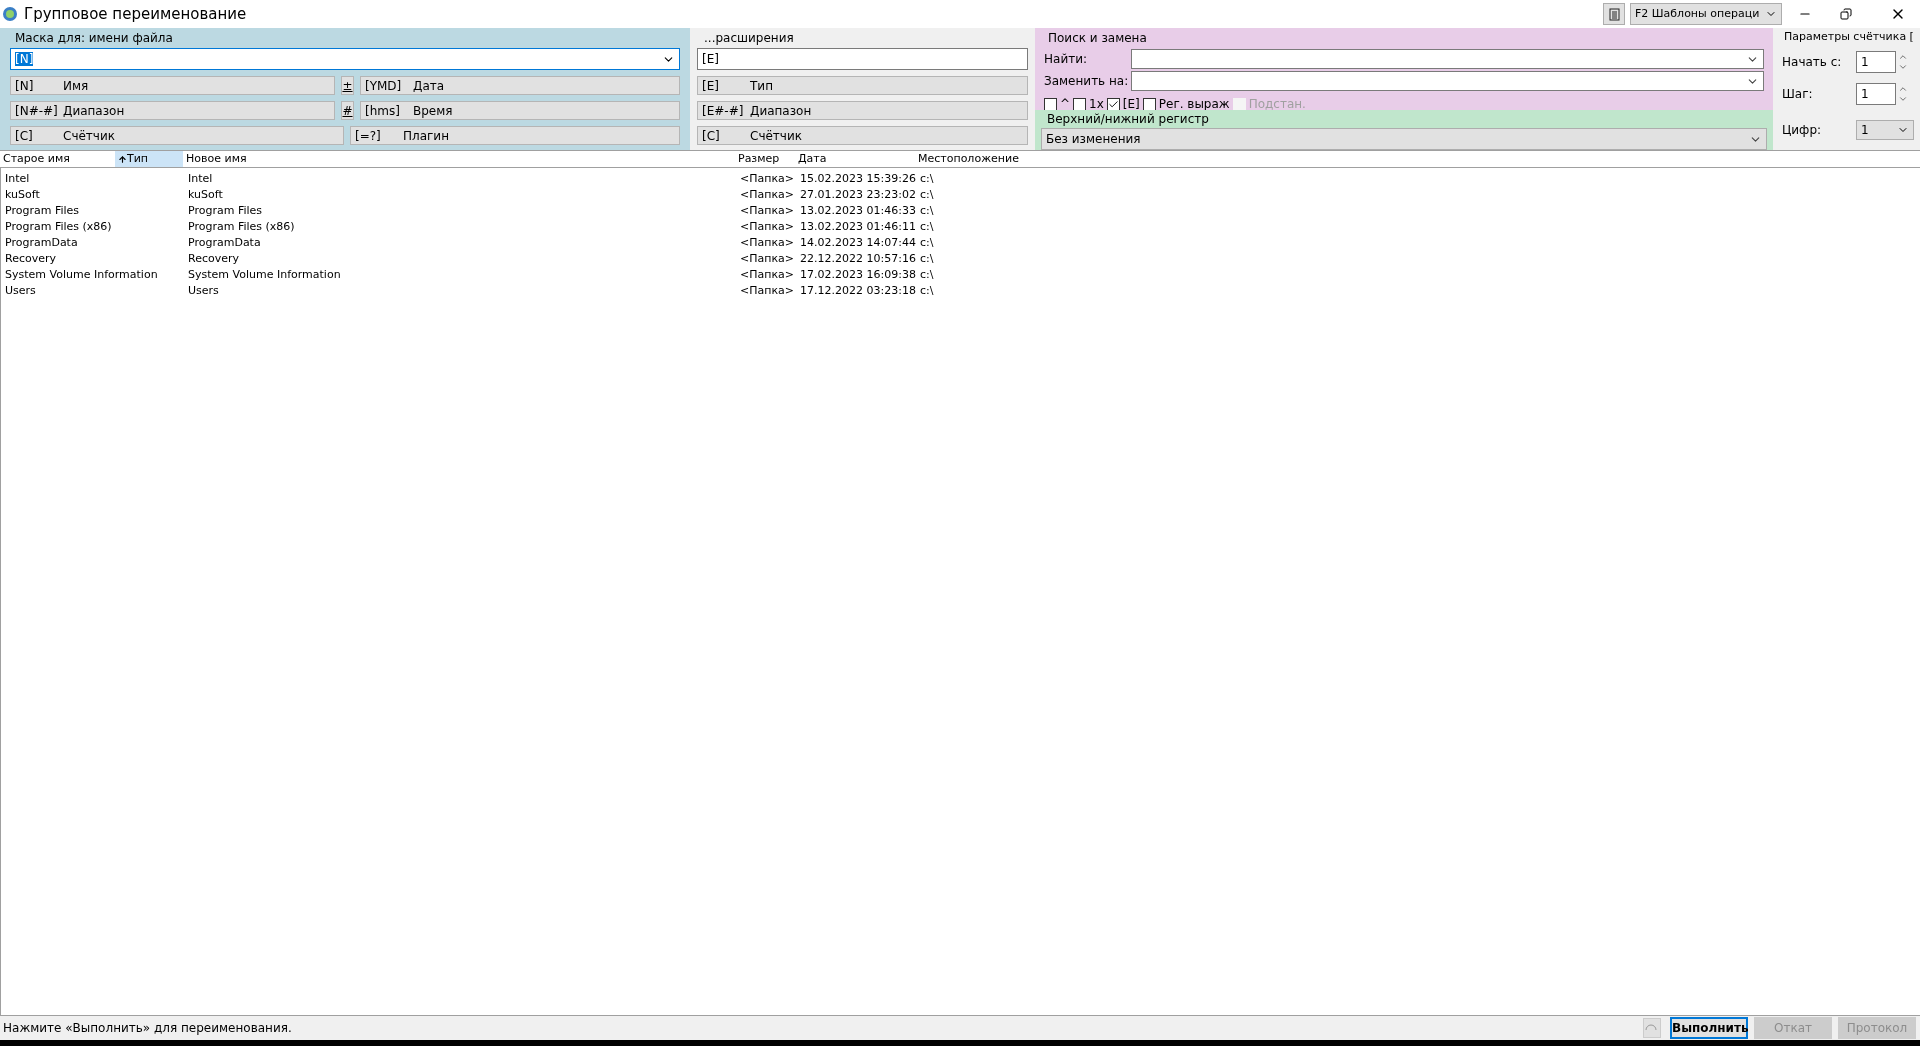 The width and height of the screenshot is (1920, 1046). I want to click on mask-button: [E] Тип, so click(862, 85).